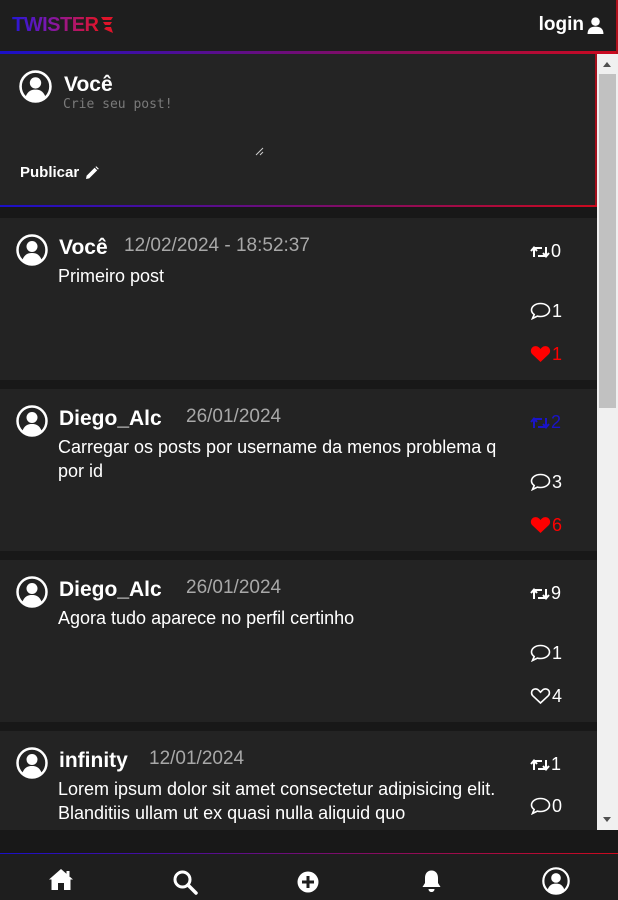 This screenshot has height=900, width=618. What do you see at coordinates (185, 882) in the screenshot?
I see `search-icon` at bounding box center [185, 882].